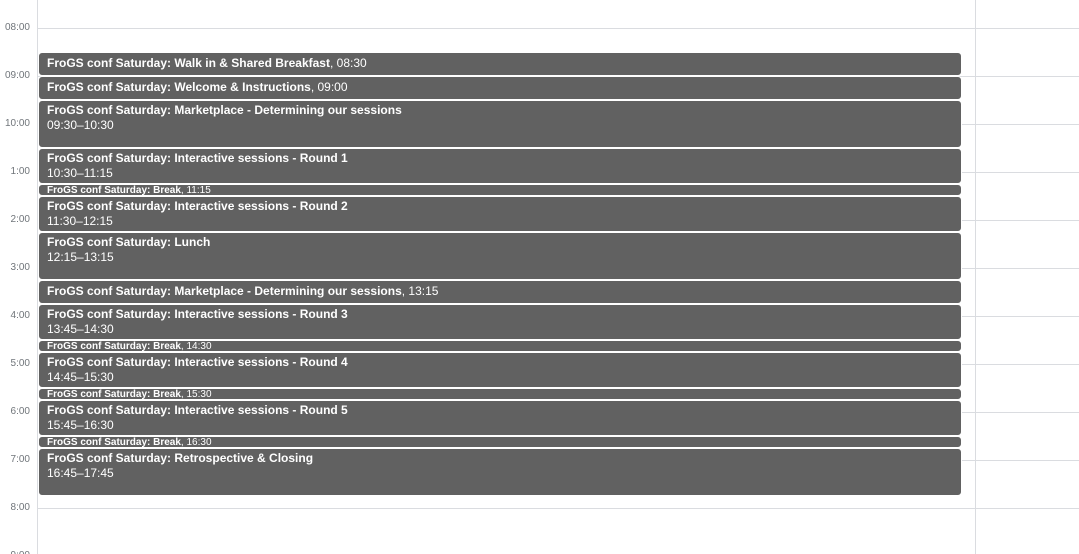 The height and width of the screenshot is (554, 1079). What do you see at coordinates (20, 315) in the screenshot?
I see `hour-label: 4:00` at bounding box center [20, 315].